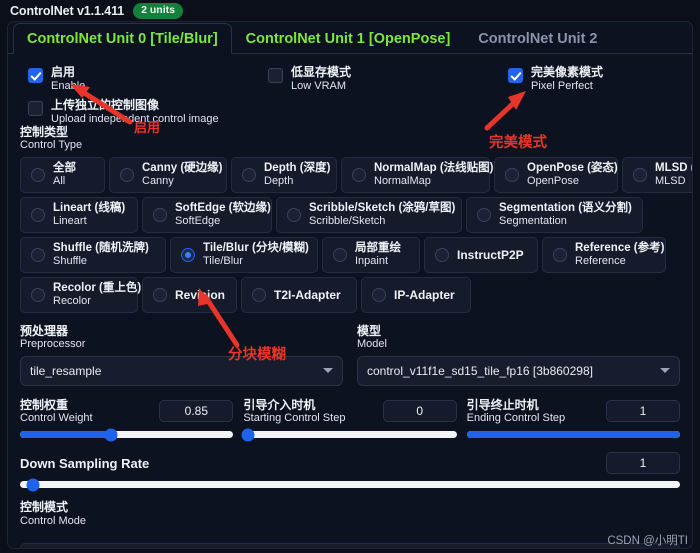  What do you see at coordinates (350, 485) in the screenshot?
I see `down-sampling-rate-slider` at bounding box center [350, 485].